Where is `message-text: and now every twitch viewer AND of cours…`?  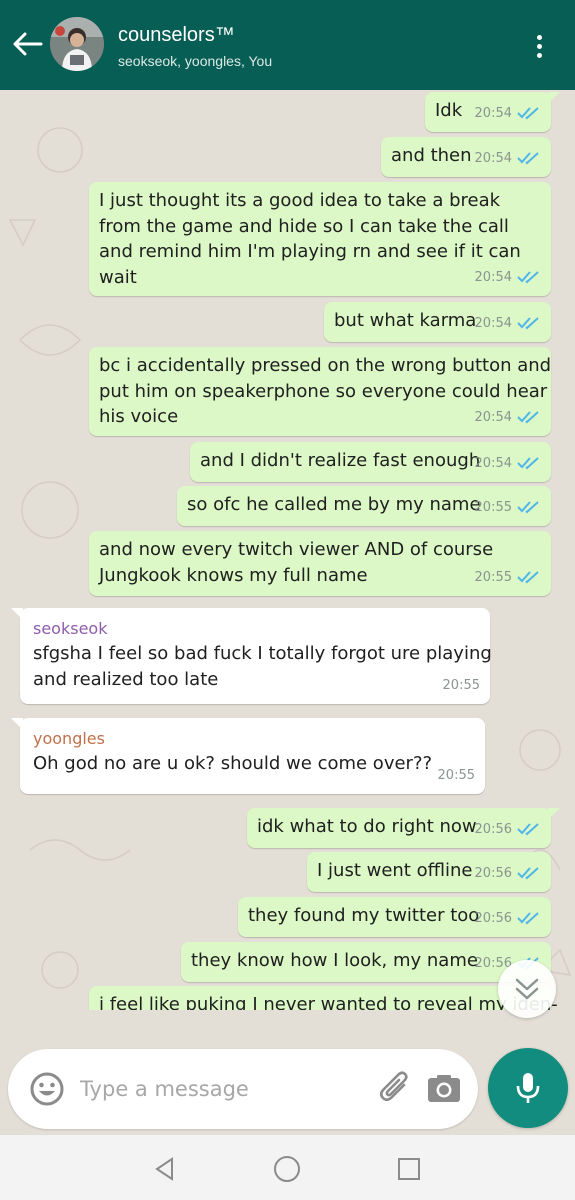 message-text: and now every twitch viewer AND of cours… is located at coordinates (296, 562).